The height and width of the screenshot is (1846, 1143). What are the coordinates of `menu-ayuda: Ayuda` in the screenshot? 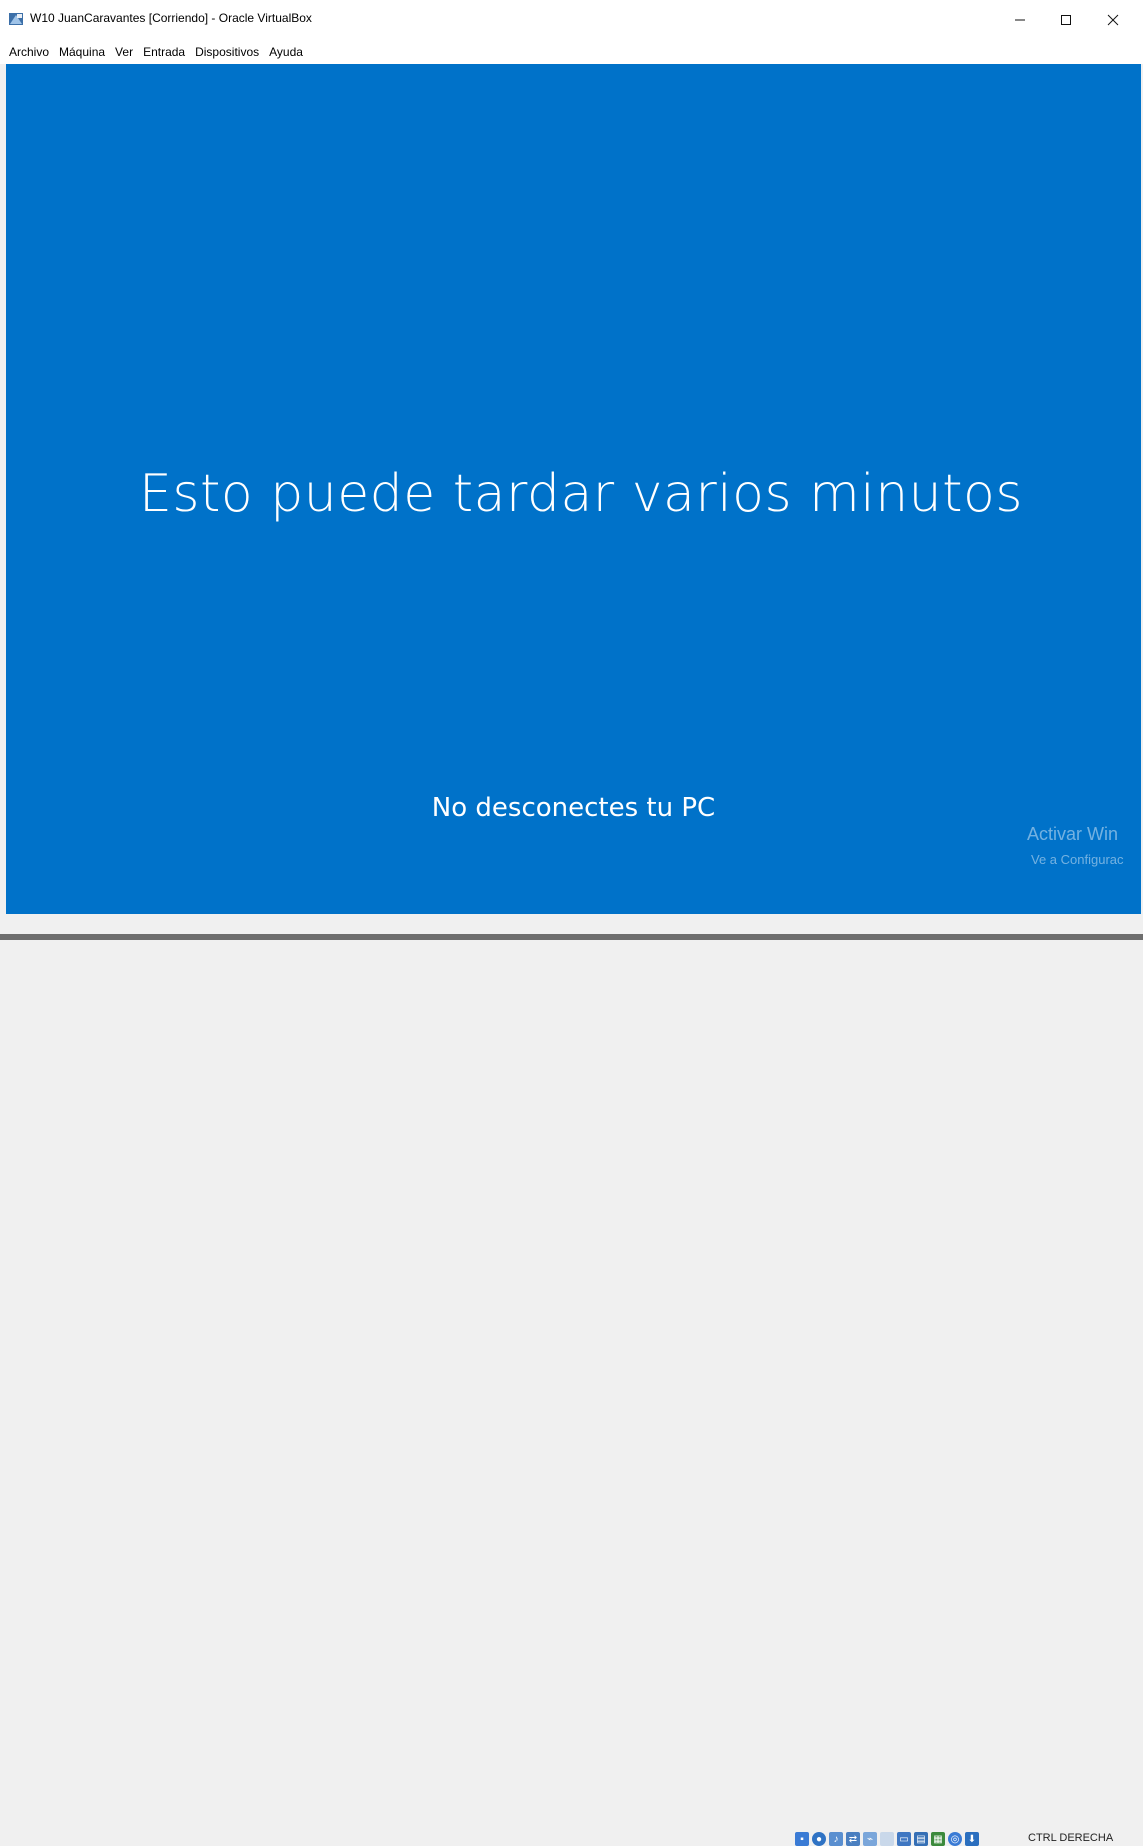 It's located at (286, 52).